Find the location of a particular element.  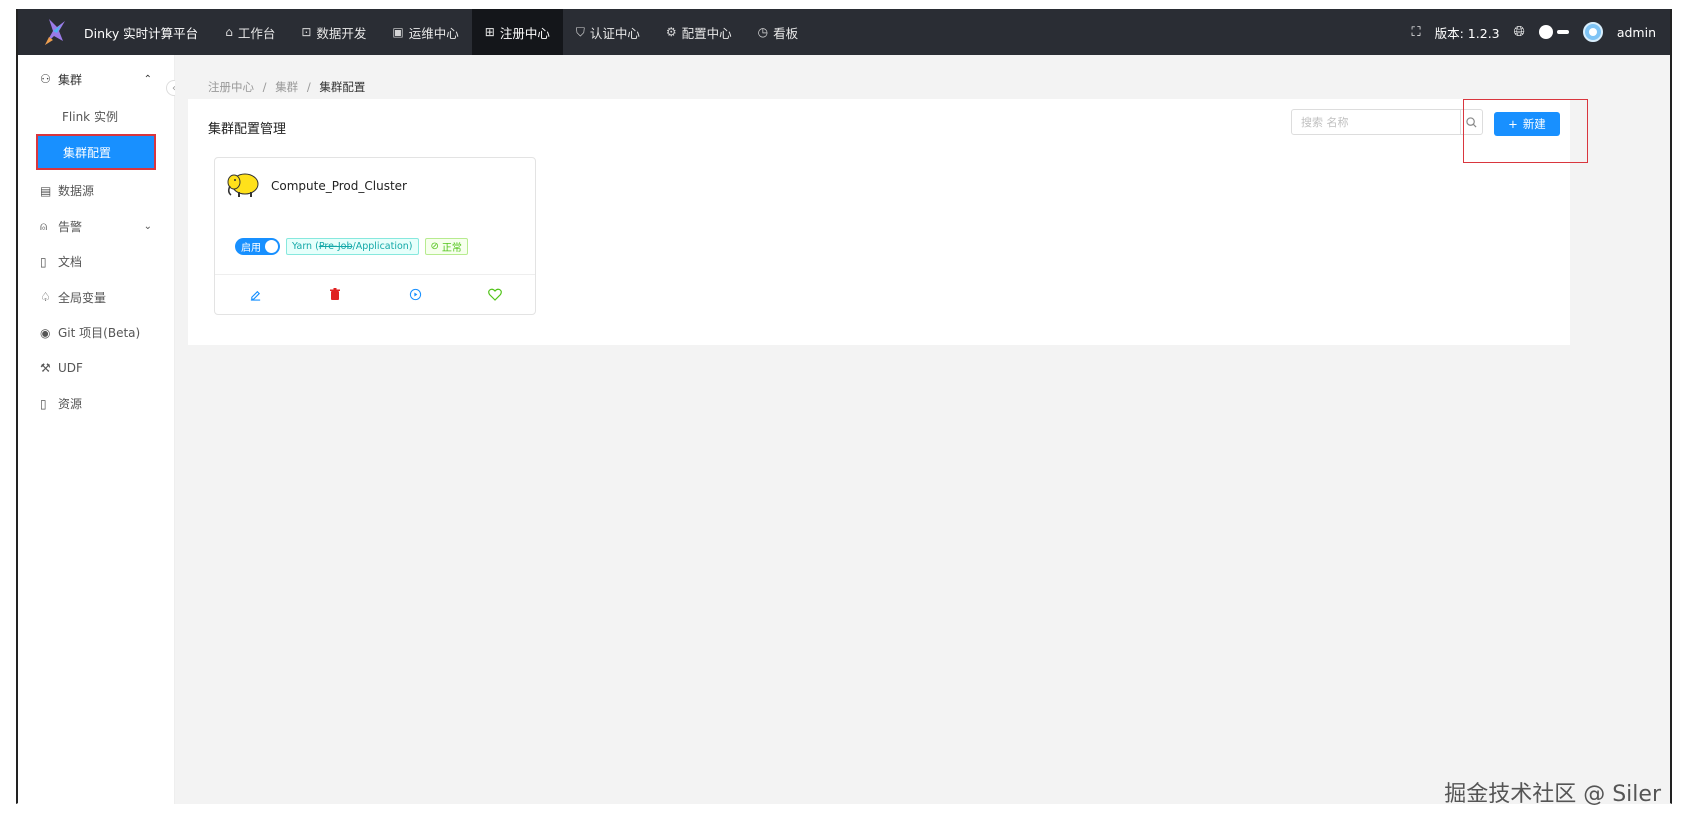

top-right-tools: ⛶ 版本: 1.2.3 🌐︎ admin is located at coordinates (1541, 32).